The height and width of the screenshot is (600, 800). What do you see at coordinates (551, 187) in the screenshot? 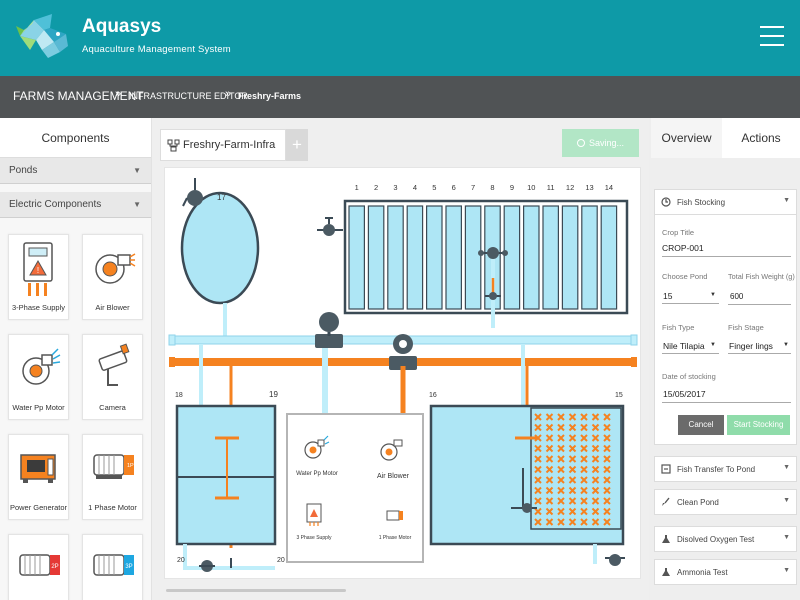
I see `raceway-number: 11` at bounding box center [551, 187].